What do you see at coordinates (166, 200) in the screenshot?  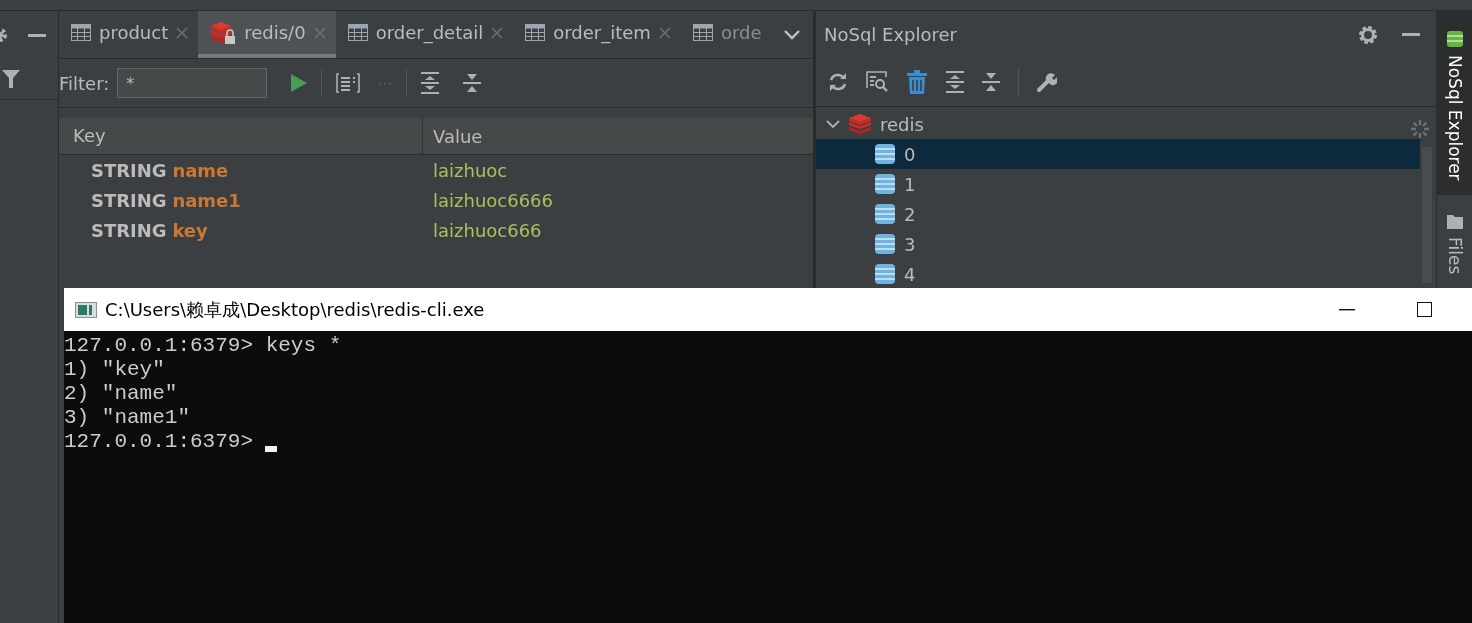 I see `key-cell-text: STRING name1` at bounding box center [166, 200].